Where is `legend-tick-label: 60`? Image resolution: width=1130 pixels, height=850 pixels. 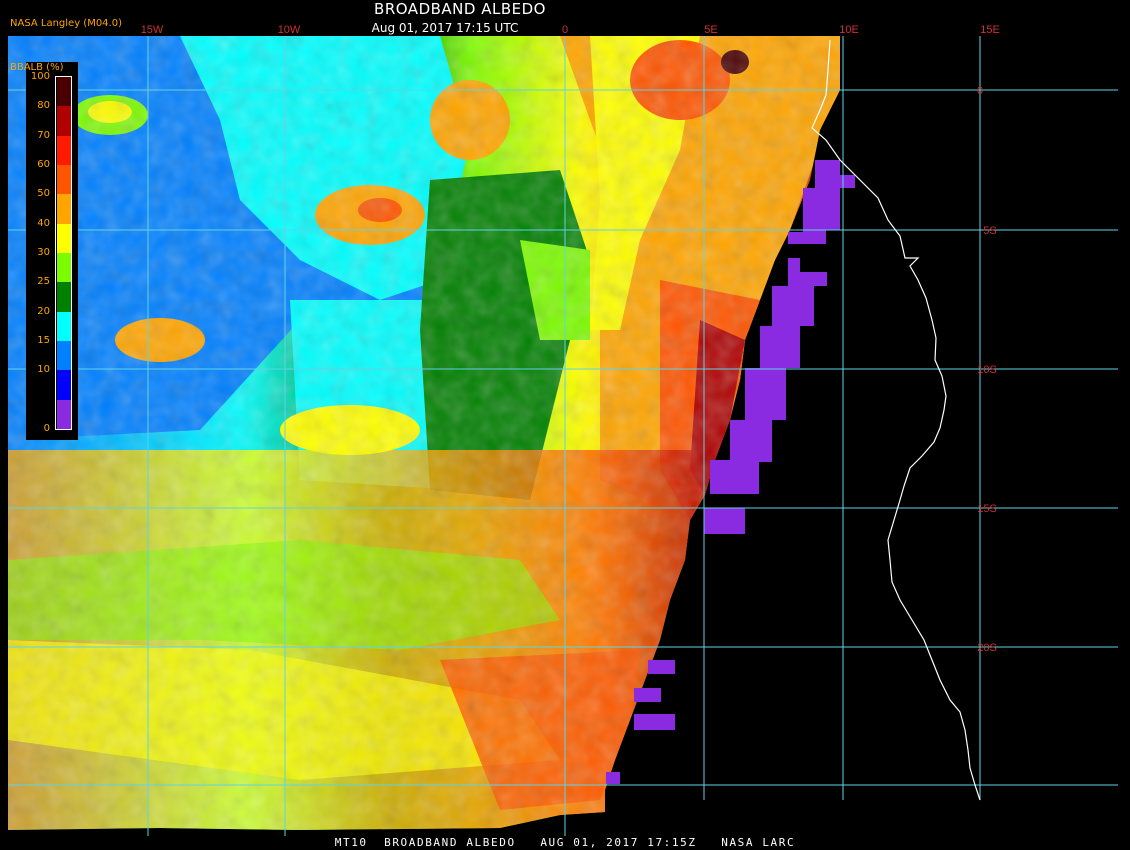 legend-tick-label: 60 is located at coordinates (43, 164).